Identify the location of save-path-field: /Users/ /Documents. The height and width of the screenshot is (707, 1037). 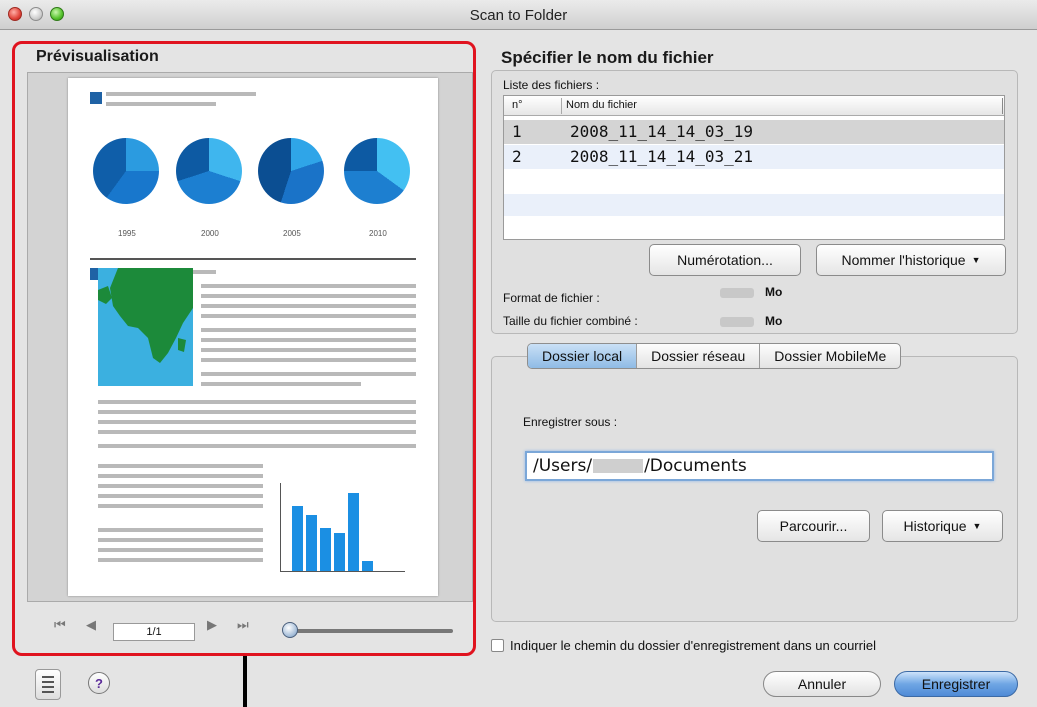
(759, 466).